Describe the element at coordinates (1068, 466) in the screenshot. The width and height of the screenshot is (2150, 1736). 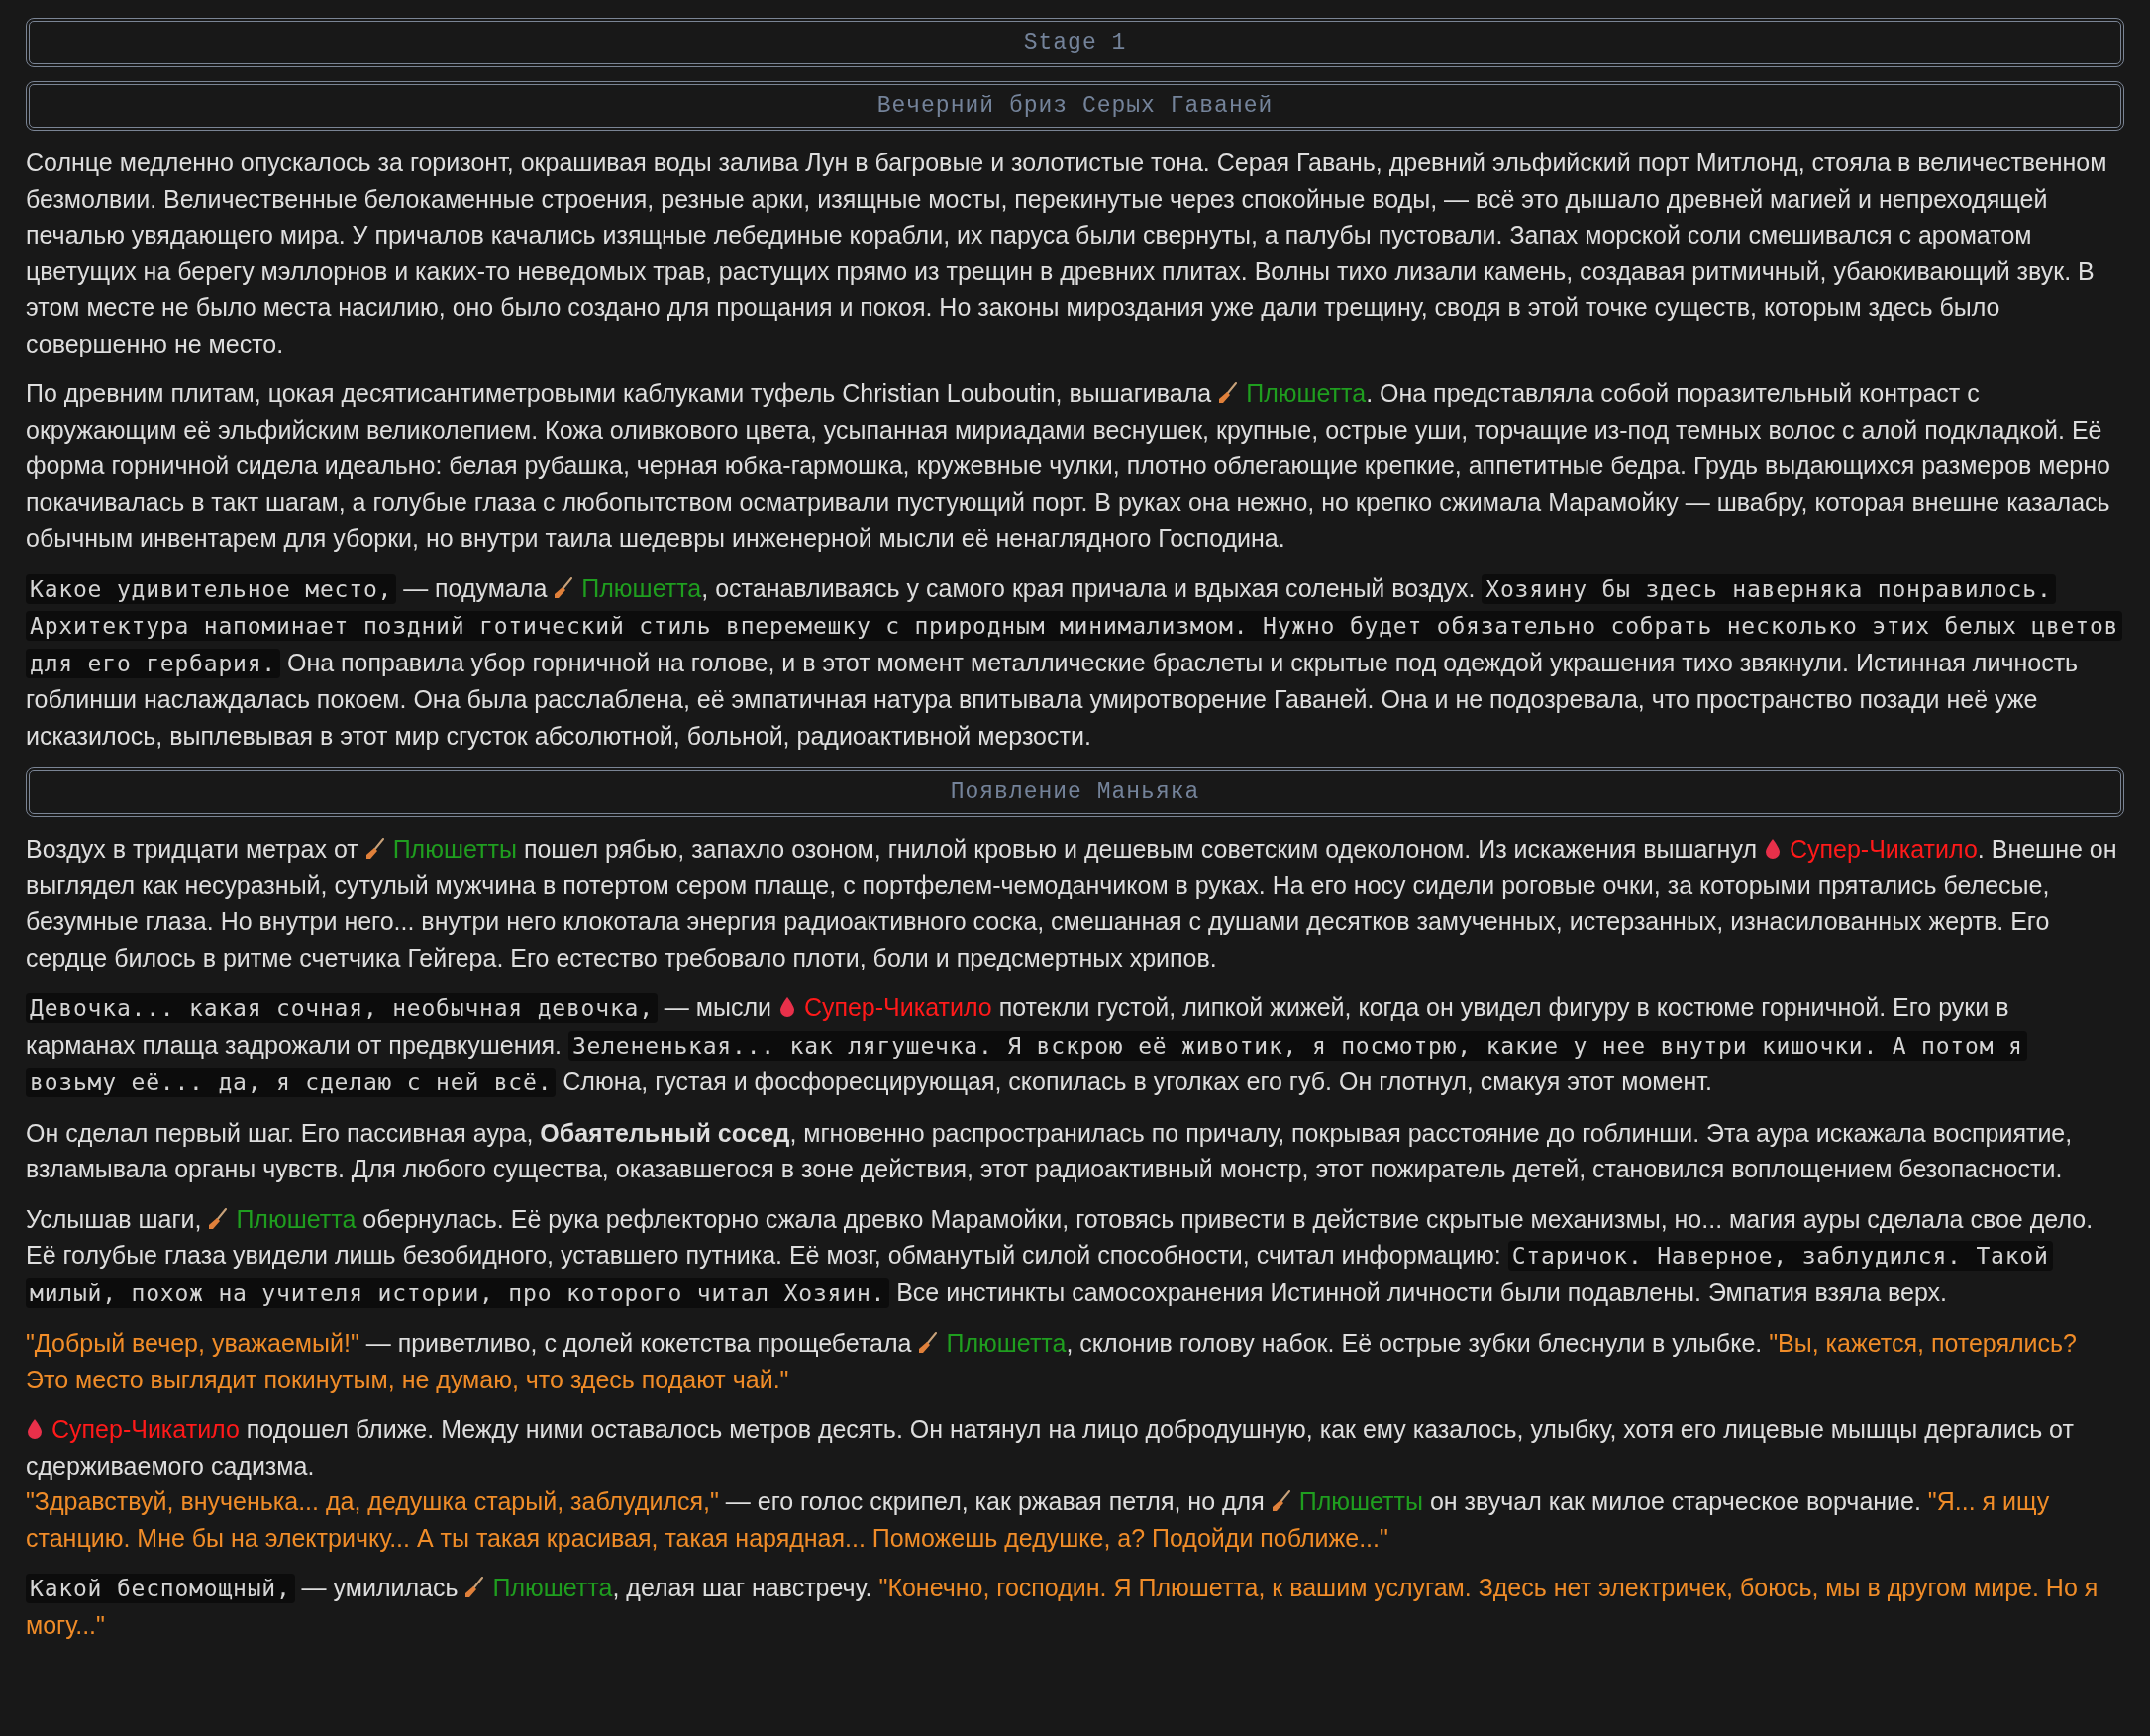
I see `story-paragraph: По древним плитам, цокая десятисантиметровыми каблуками туфель Christian Louboutin, вышагивала Плюшетта. Она представляла собой поразительный контраст с окружающим её эльфийским великолепием. Кожа оливкового цвета, усыпанная мириадами веснушек, крупные, острые уши, торчащие из-под темных волос с алой подкладкой. Её форма горничной сидела идеально: белая рубашка, черная юбка-гармошка, кружевные чулки, плотно облегающие крепкие, аппетитные бедра. Грудь выдающихся размеров мерно покачивалась в такт шагам, а голубые глаза с любопытством осматривали пустующий порт. В руках она нежно, но крепко сжимала Марамойку — швабру, которая внешне казалась обычным инвентарем для уборки, но внутри таила шедевры инженерной мысли её ненаглядного Господина.` at that location.